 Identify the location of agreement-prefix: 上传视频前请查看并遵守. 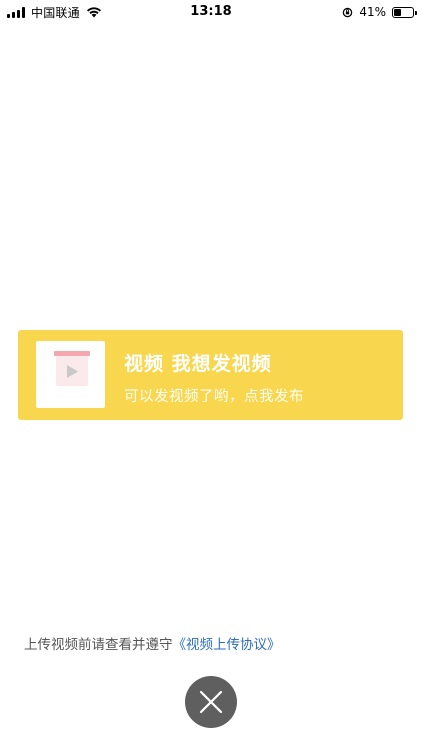
(98, 645).